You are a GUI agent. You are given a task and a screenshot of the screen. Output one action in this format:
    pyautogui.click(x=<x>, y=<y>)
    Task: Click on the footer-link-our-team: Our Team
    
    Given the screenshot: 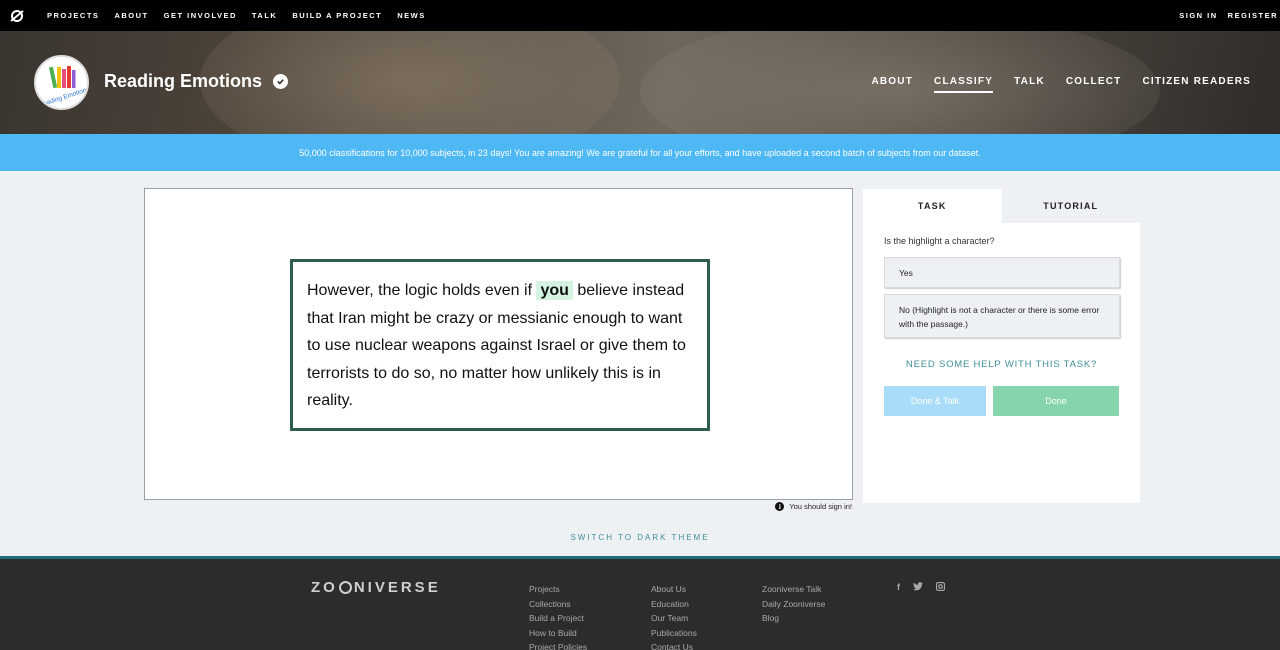 What is the action you would take?
    pyautogui.click(x=674, y=618)
    